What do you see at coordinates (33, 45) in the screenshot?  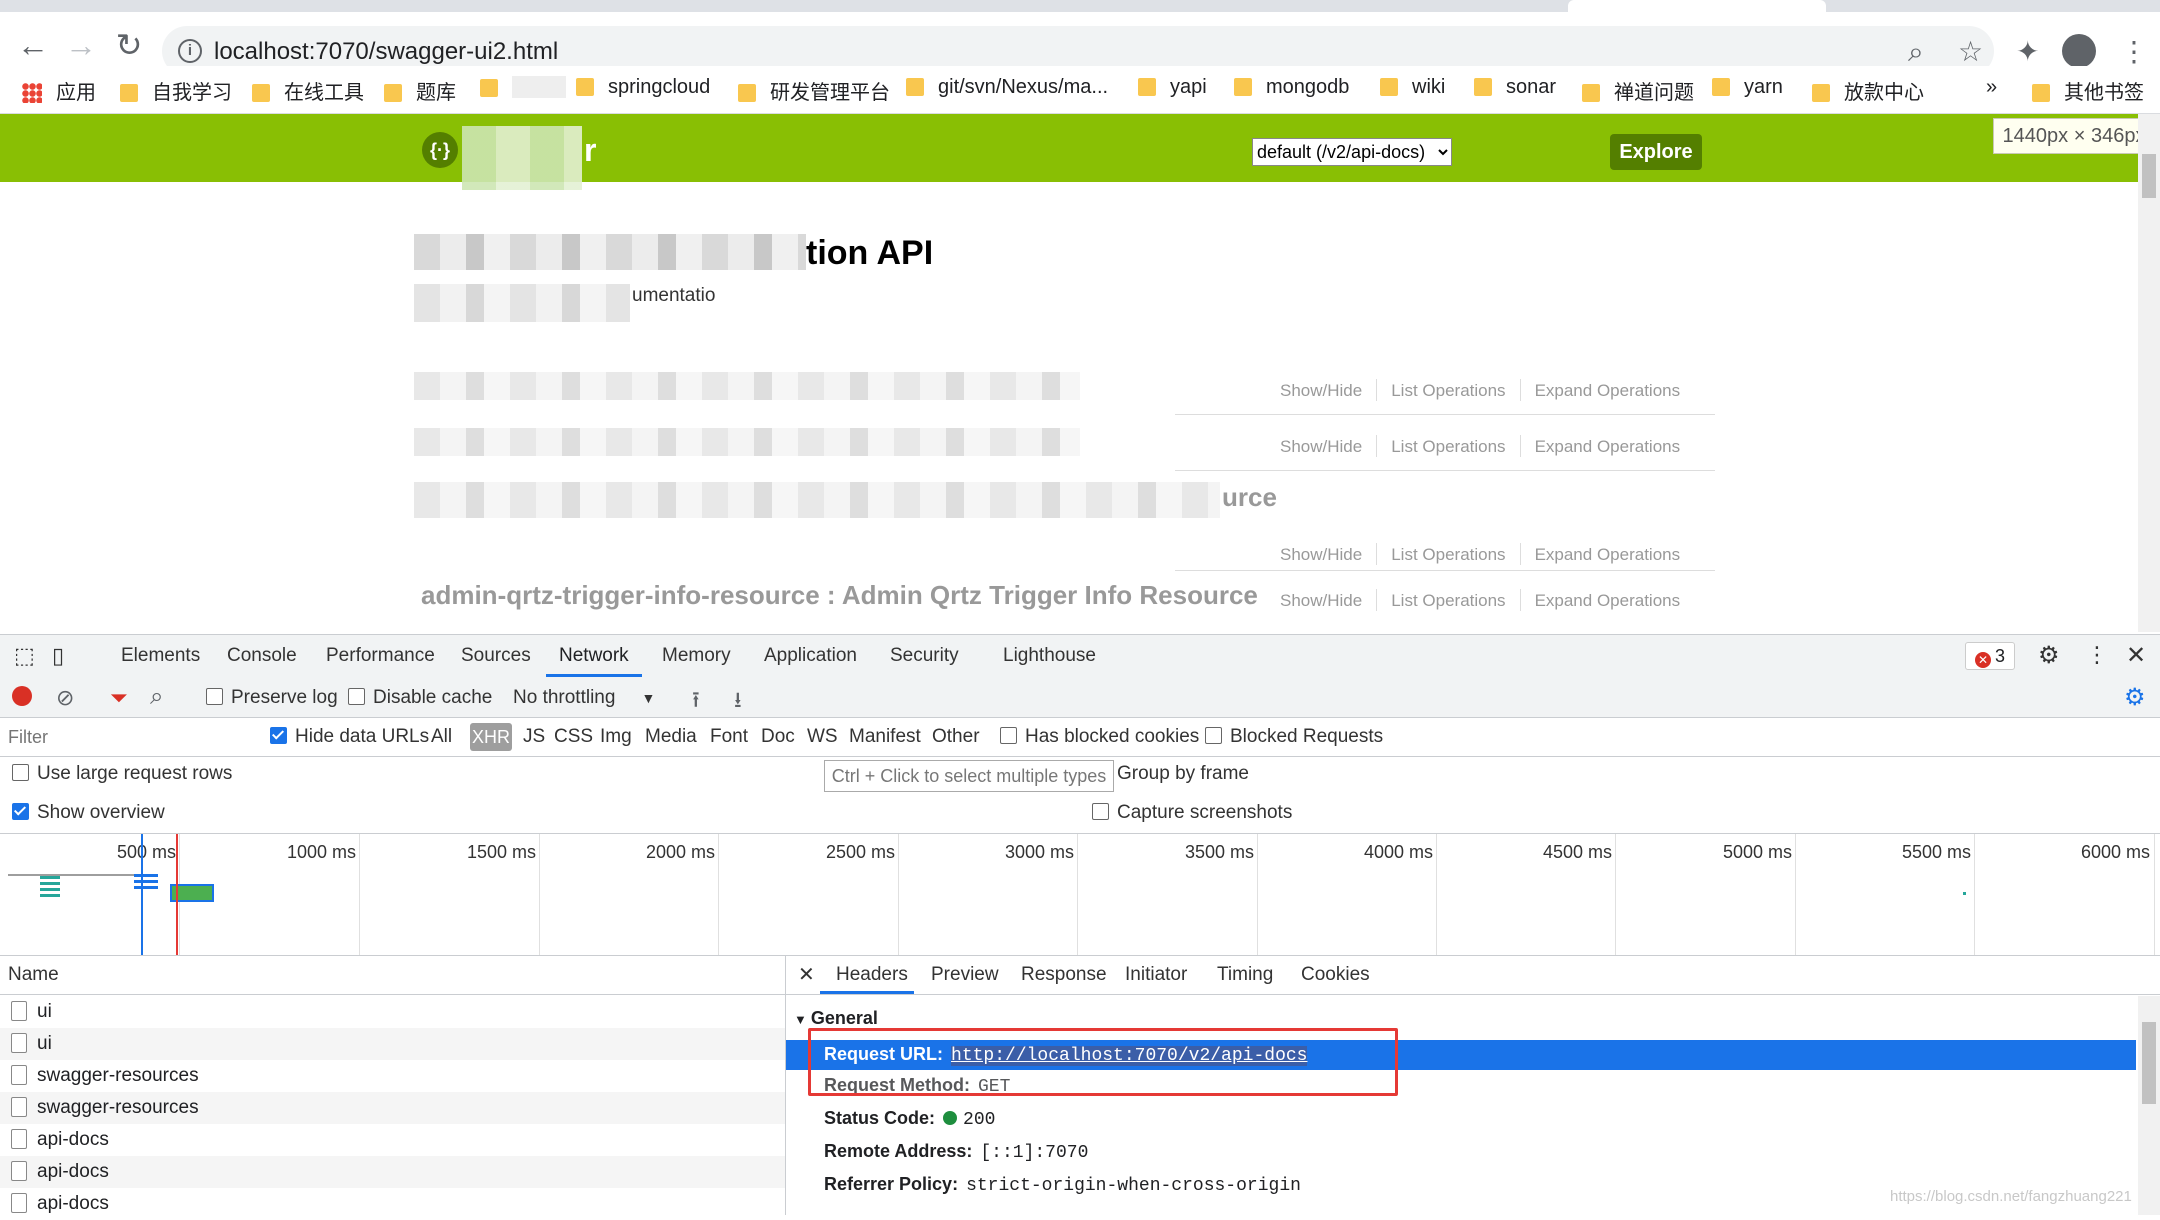 I see `back-icon: ←` at bounding box center [33, 45].